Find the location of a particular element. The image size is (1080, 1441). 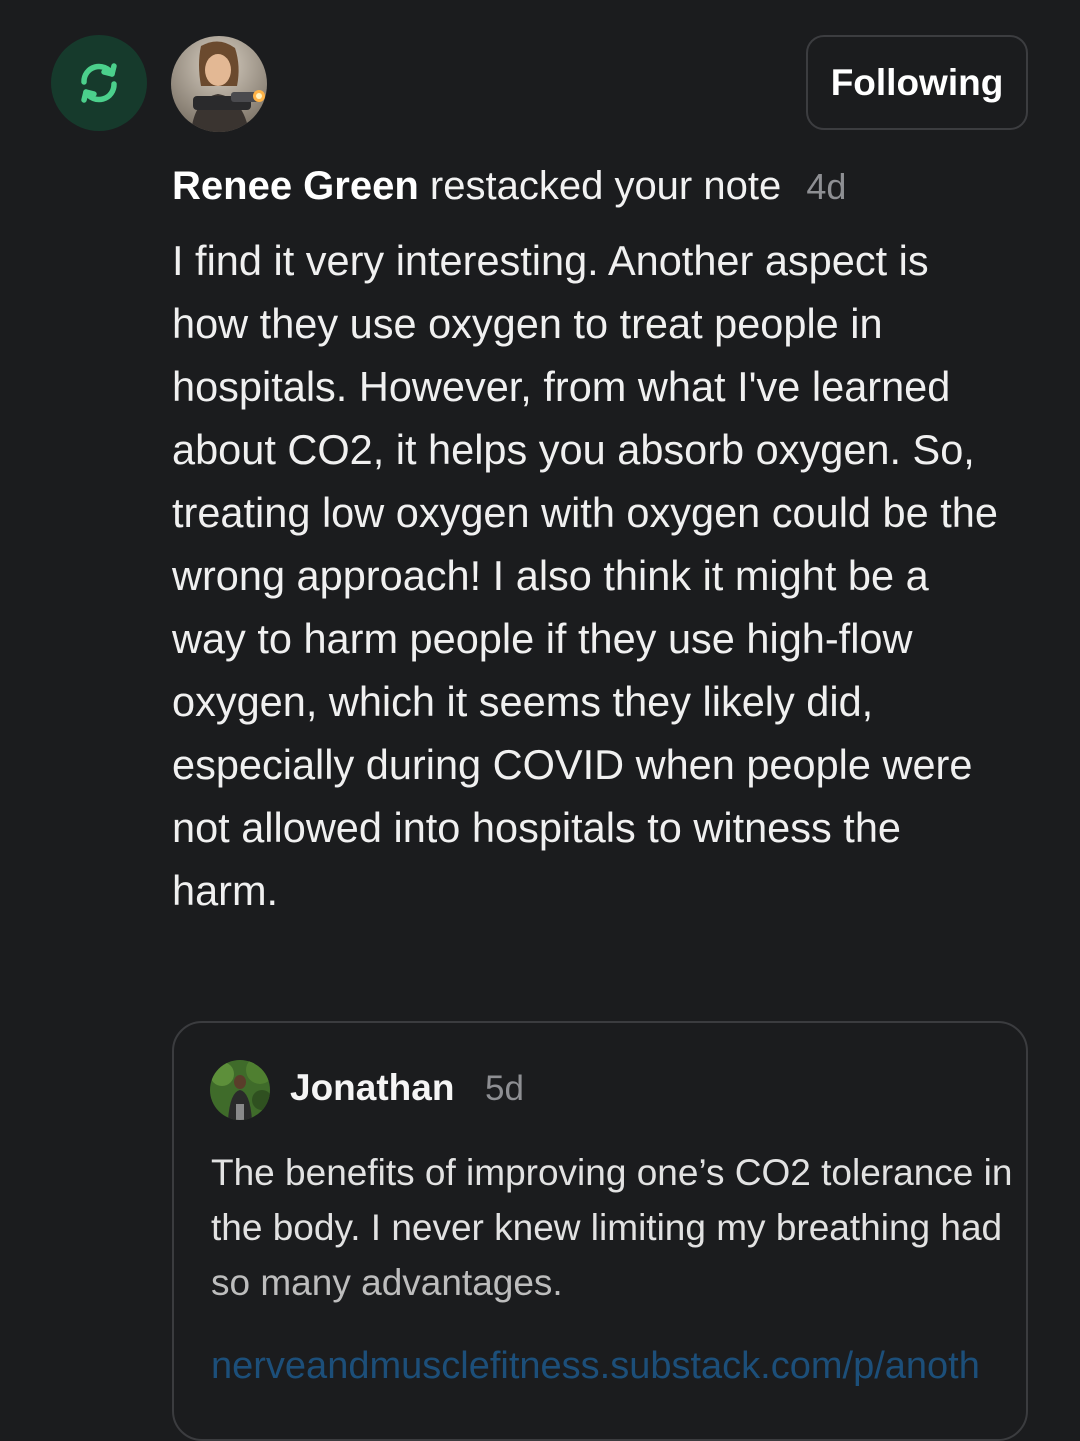

quoted-author-avatar is located at coordinates (240, 1090).